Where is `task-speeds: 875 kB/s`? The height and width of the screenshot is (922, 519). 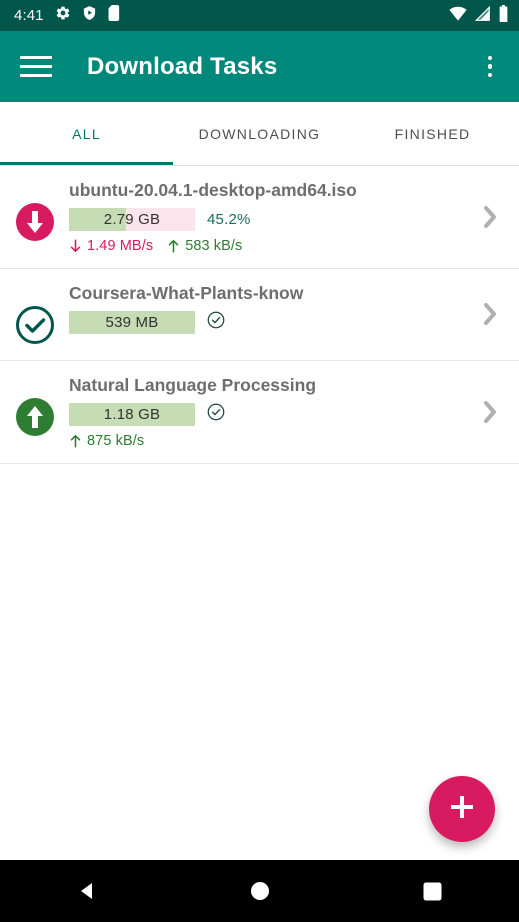
task-speeds: 875 kB/s is located at coordinates (272, 441).